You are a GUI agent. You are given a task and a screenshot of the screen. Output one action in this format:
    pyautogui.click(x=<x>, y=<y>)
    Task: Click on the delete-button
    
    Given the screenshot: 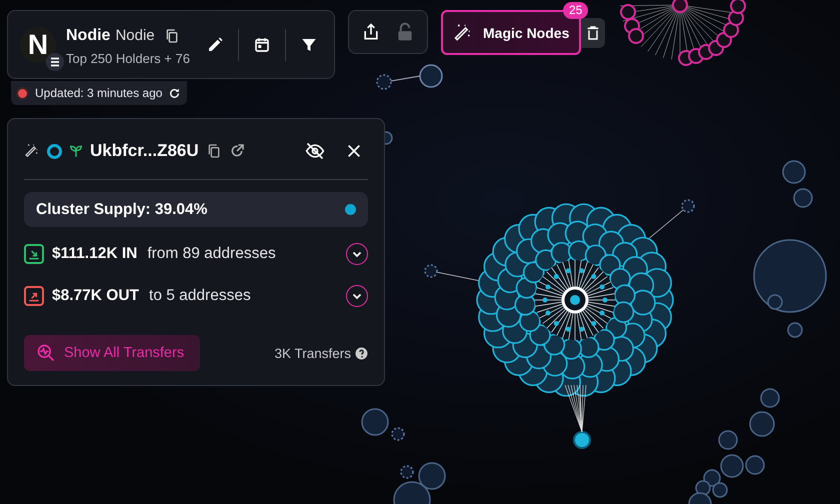 What is the action you would take?
    pyautogui.click(x=593, y=33)
    